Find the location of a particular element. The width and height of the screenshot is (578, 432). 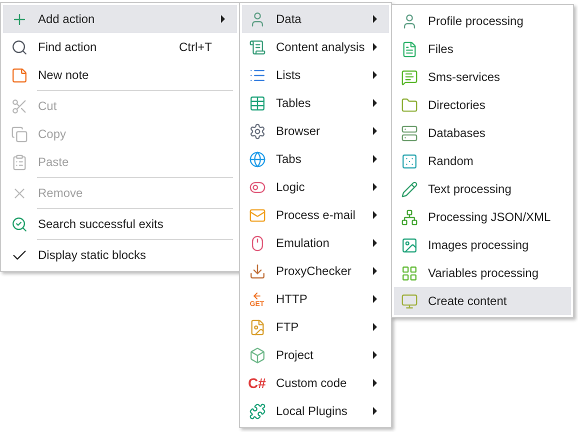

menu-item: Processing JSON/XML is located at coordinates (482, 217).